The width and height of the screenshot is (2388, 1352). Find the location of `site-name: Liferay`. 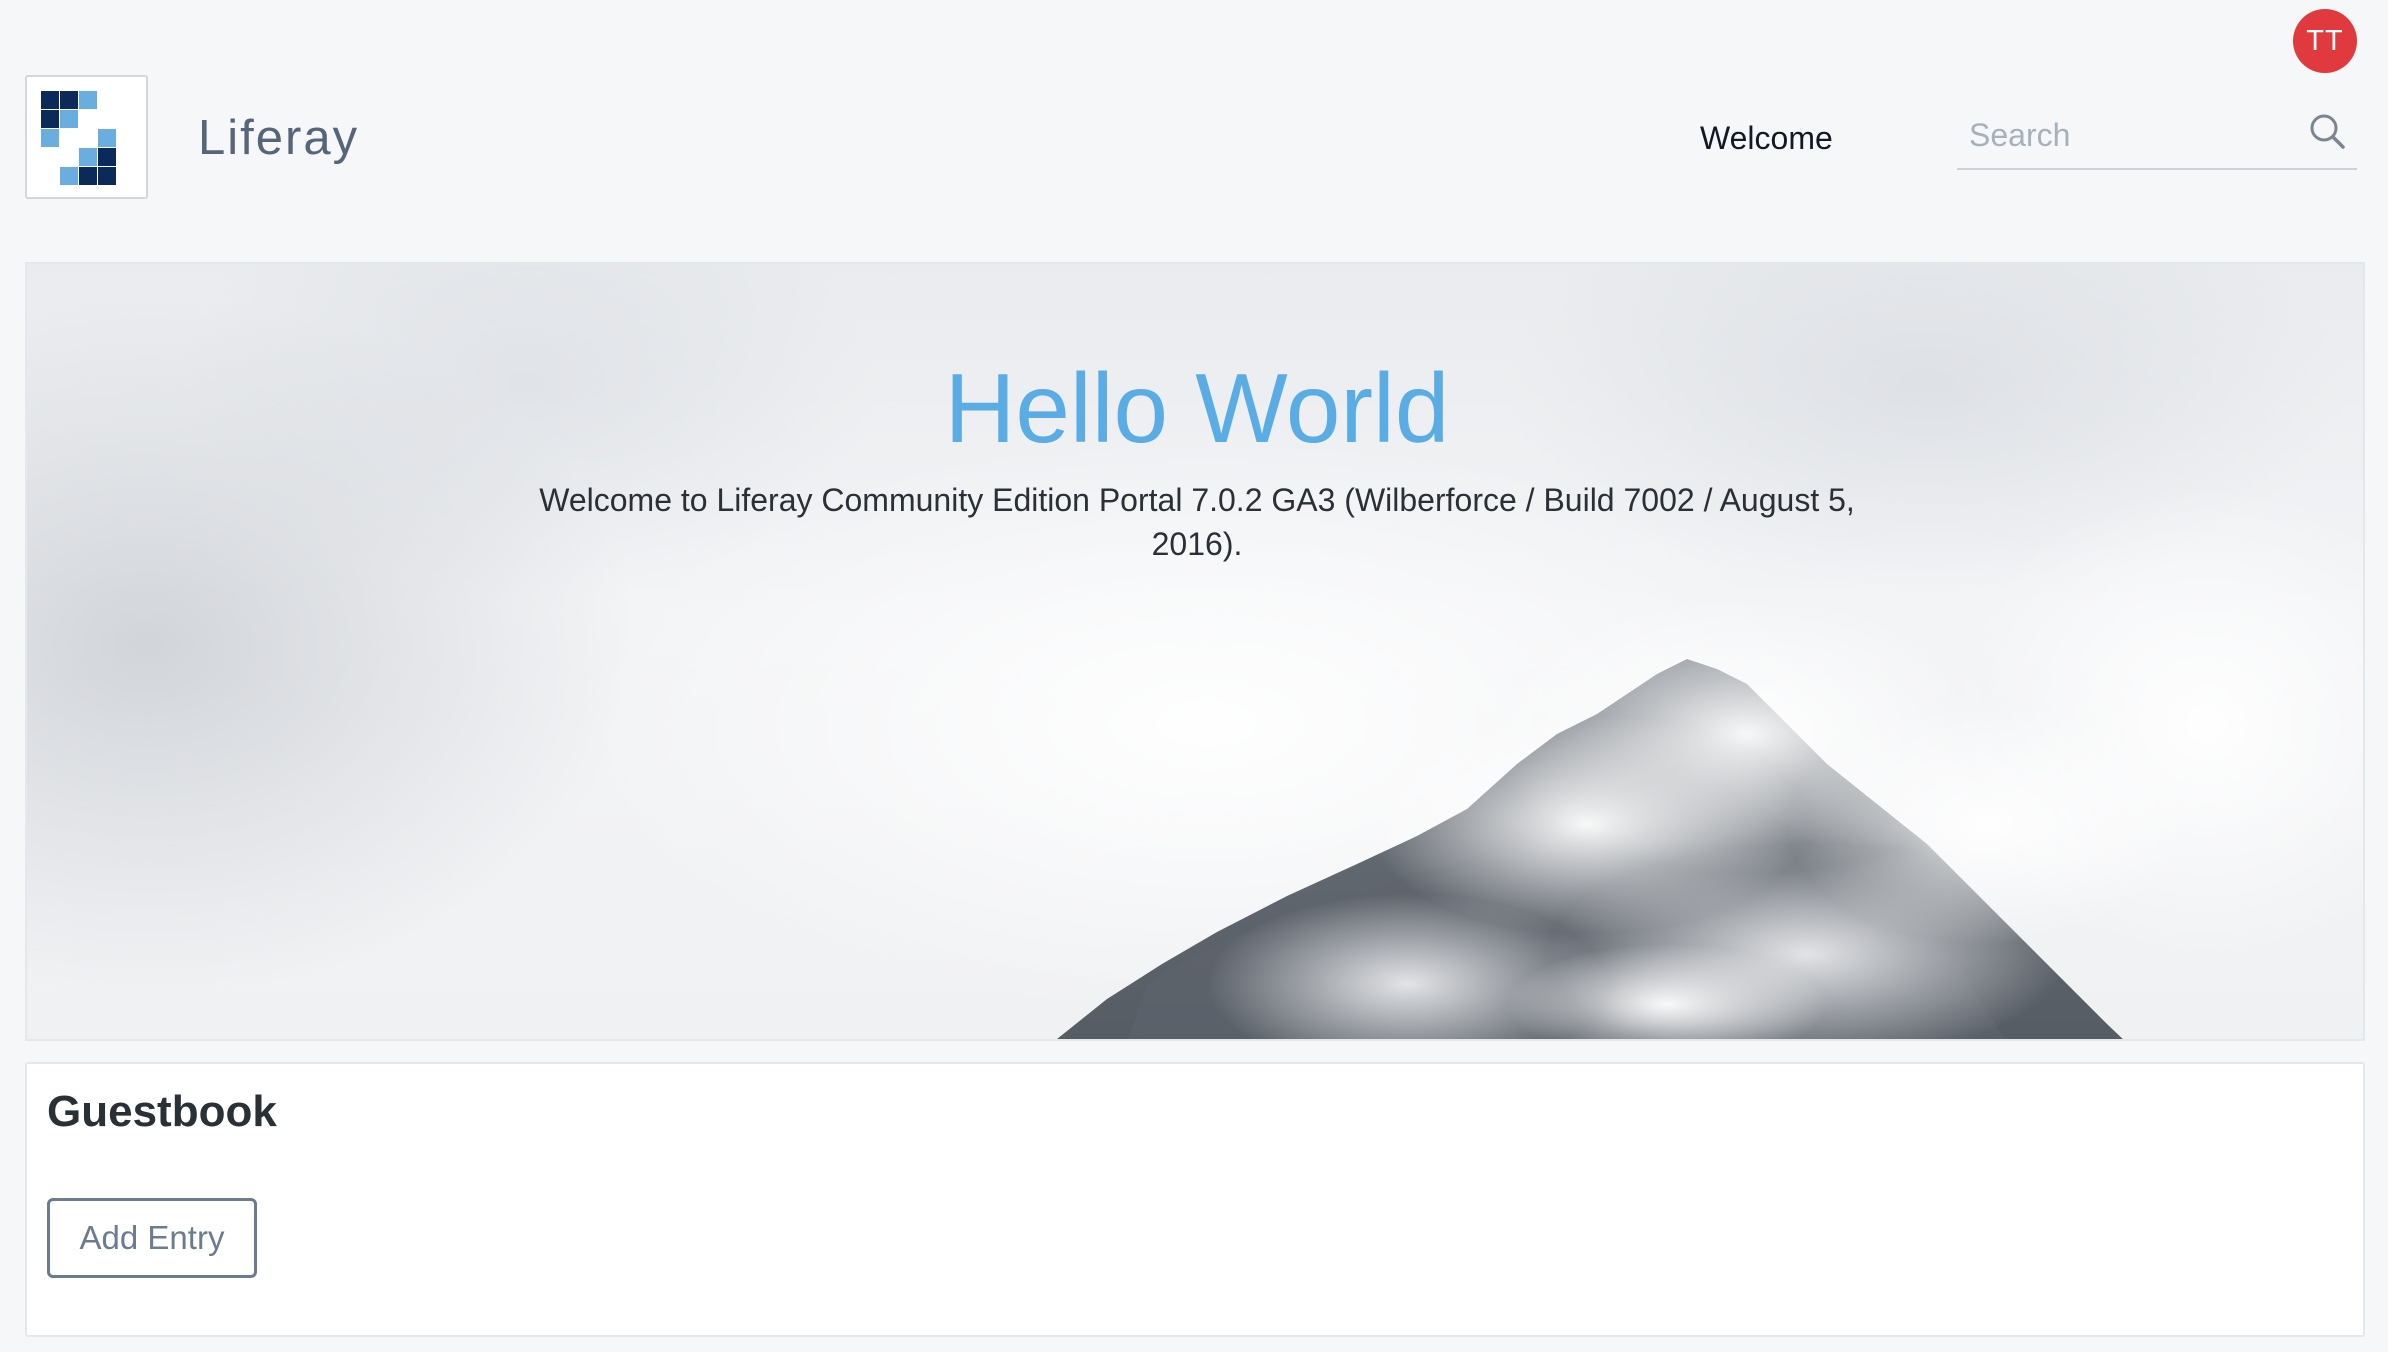

site-name: Liferay is located at coordinates (278, 138).